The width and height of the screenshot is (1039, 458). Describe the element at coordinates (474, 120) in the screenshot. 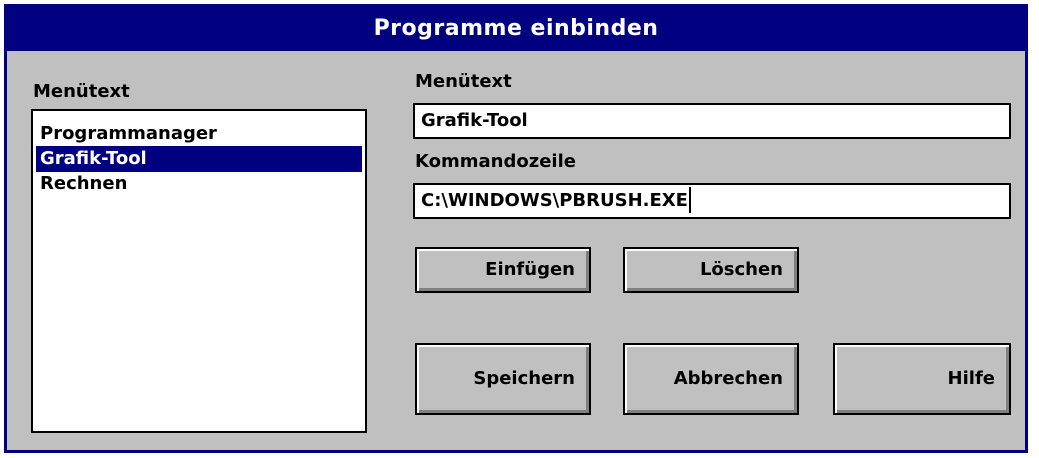

I see `menutext-value: Grafik-Tool` at that location.